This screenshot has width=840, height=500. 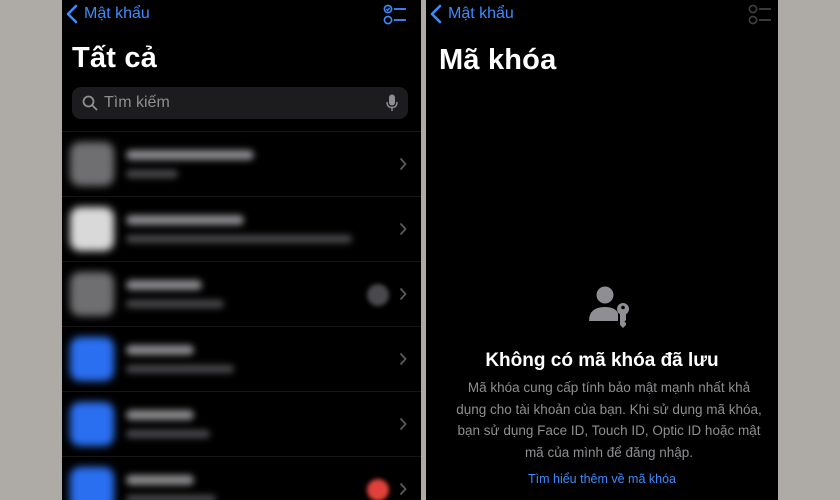 I want to click on page-title: Tất cả, so click(x=115, y=58).